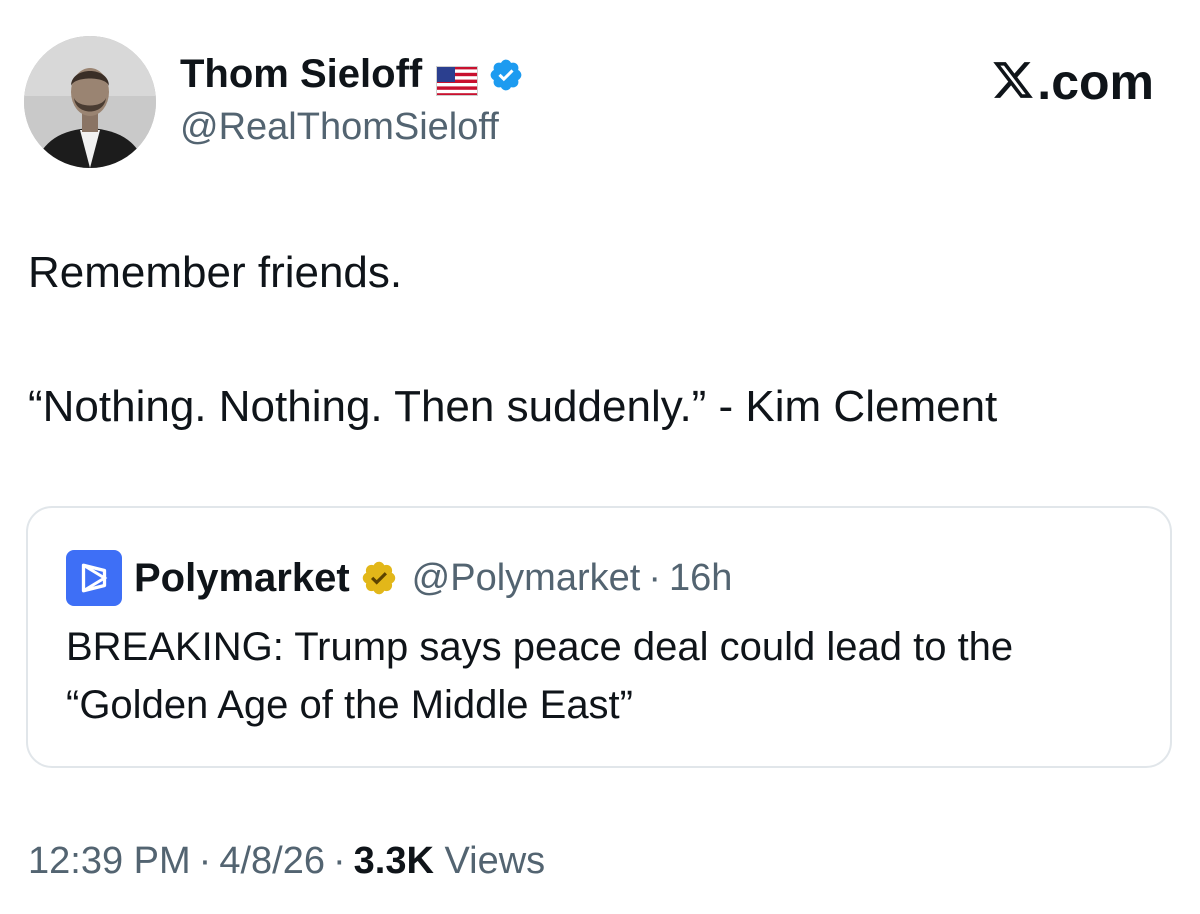 The height and width of the screenshot is (914, 1200). I want to click on us-flag-icon, so click(457, 77).